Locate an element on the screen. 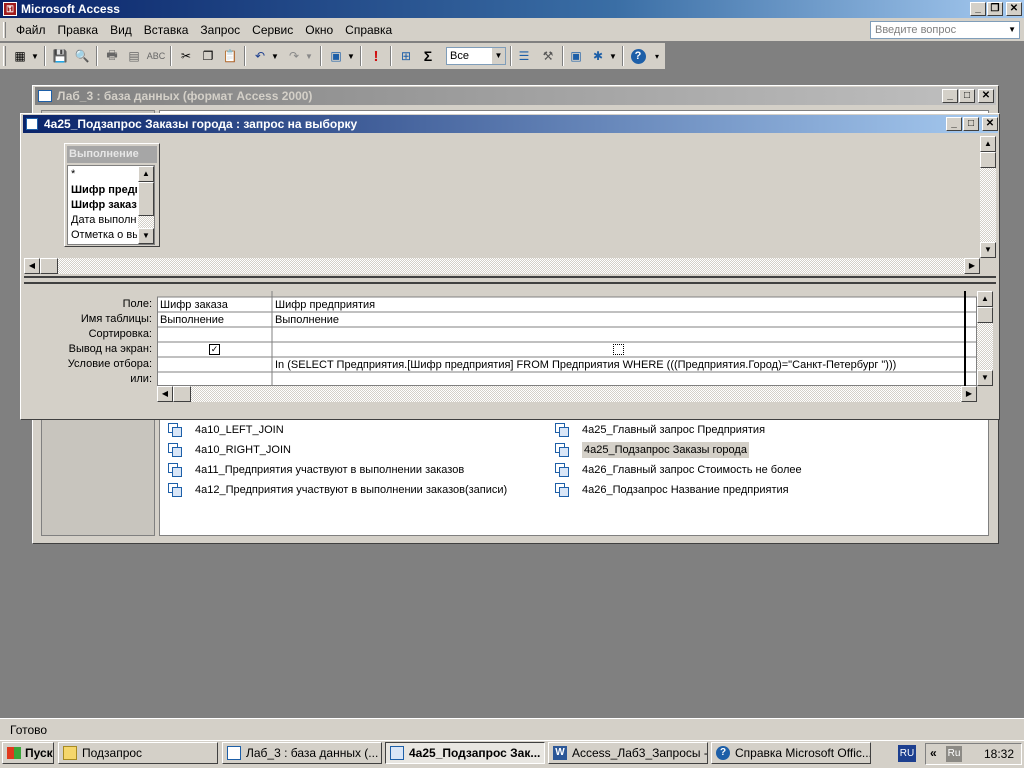 The width and height of the screenshot is (1024, 768). menu-help: Справка is located at coordinates (368, 30).